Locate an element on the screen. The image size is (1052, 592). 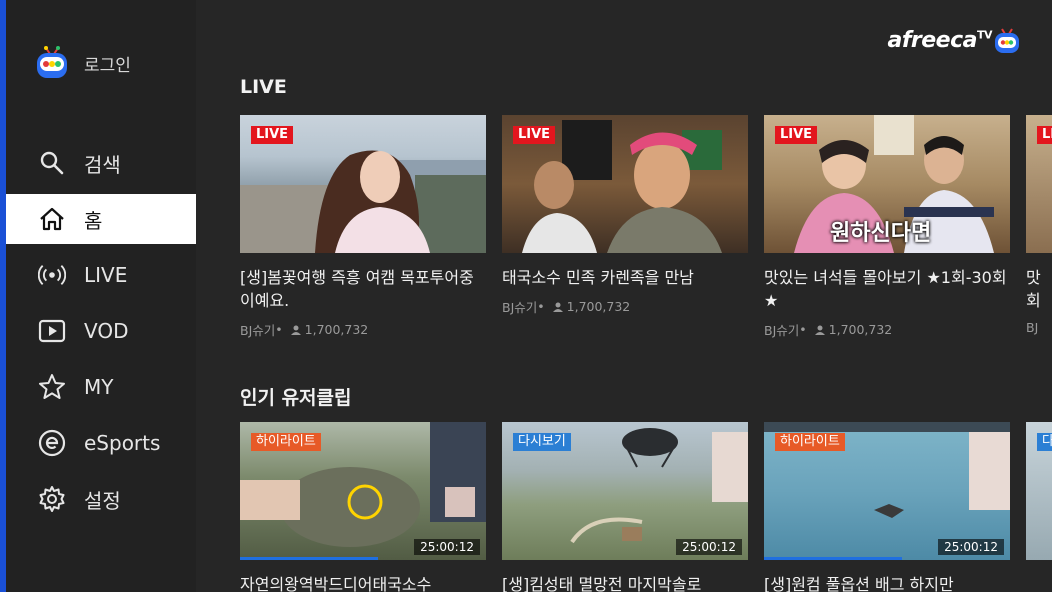
login-label: 로그인 is located at coordinates (107, 65).